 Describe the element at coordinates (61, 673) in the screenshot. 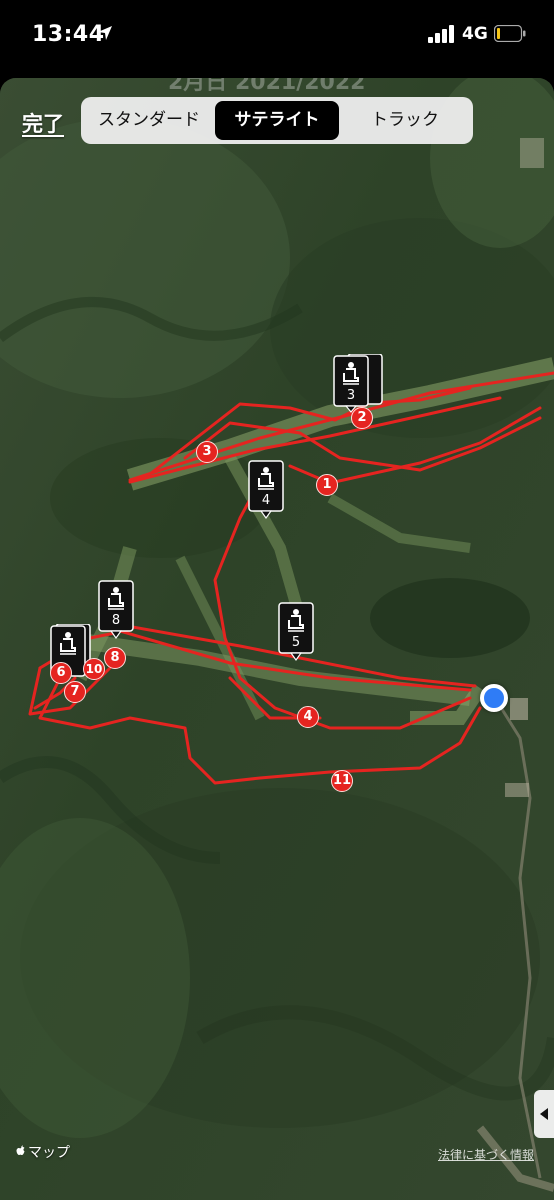

I see `track-stop-6: 6` at that location.